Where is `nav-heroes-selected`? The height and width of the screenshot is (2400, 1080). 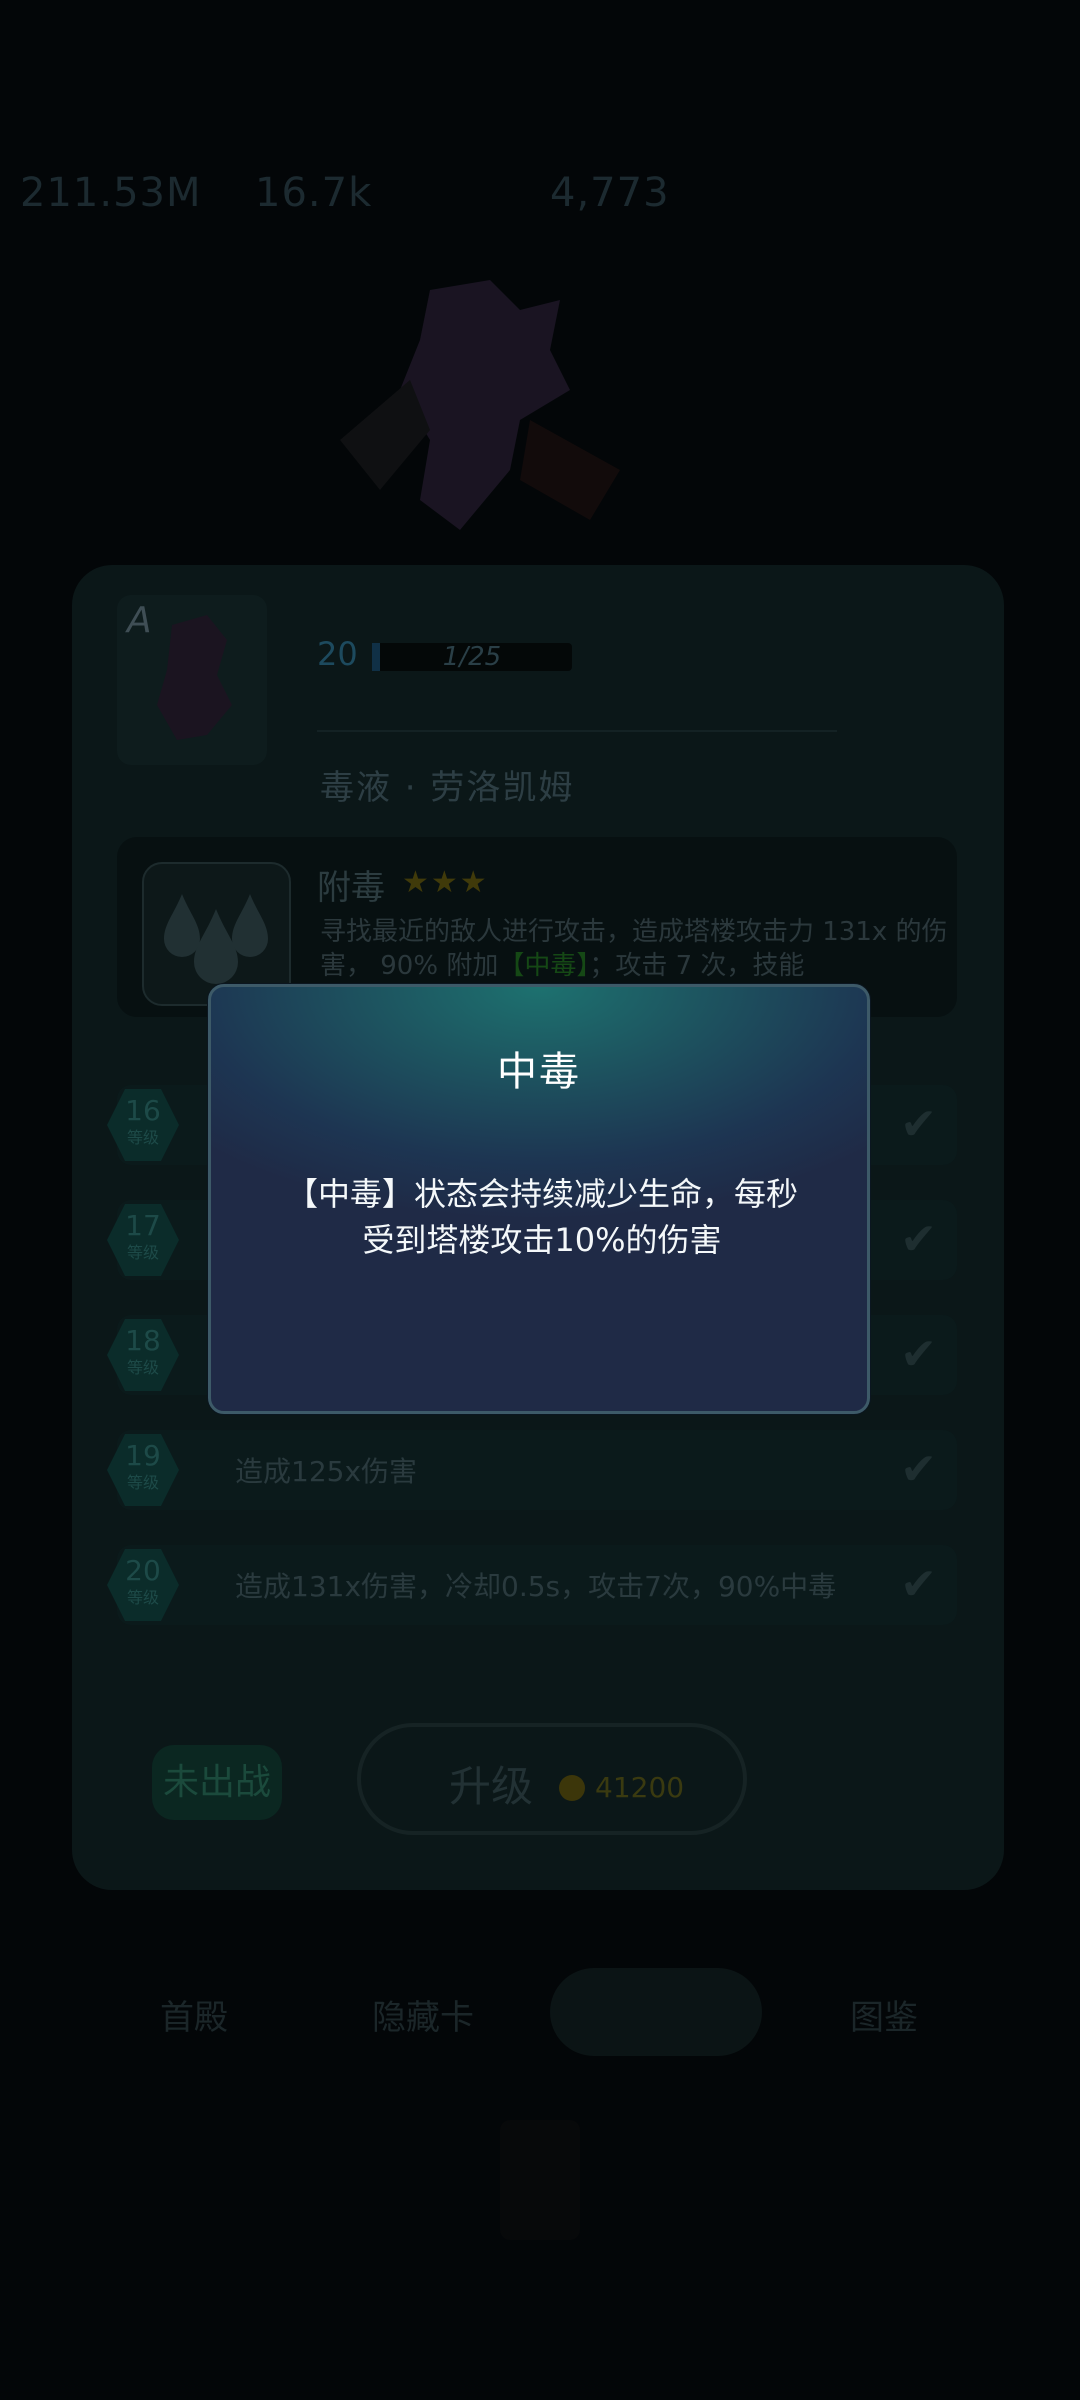 nav-heroes-selected is located at coordinates (656, 2012).